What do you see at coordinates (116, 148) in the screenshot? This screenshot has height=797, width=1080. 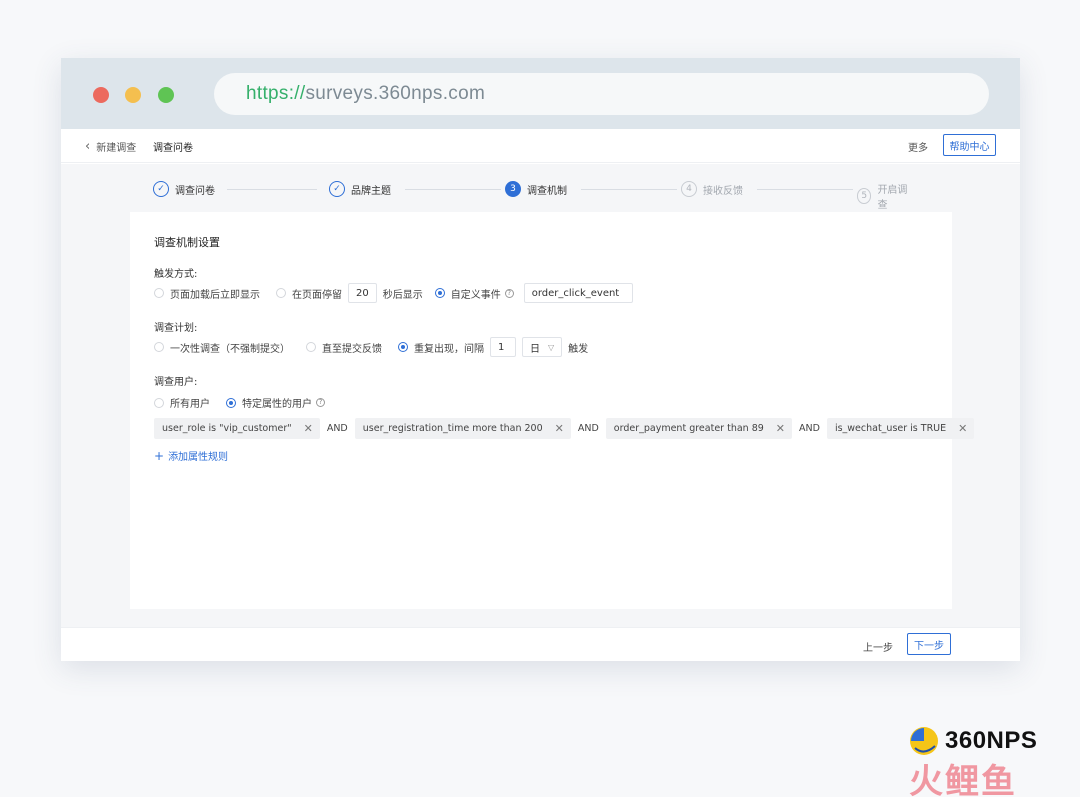 I see `back-link-label: 新建调查` at bounding box center [116, 148].